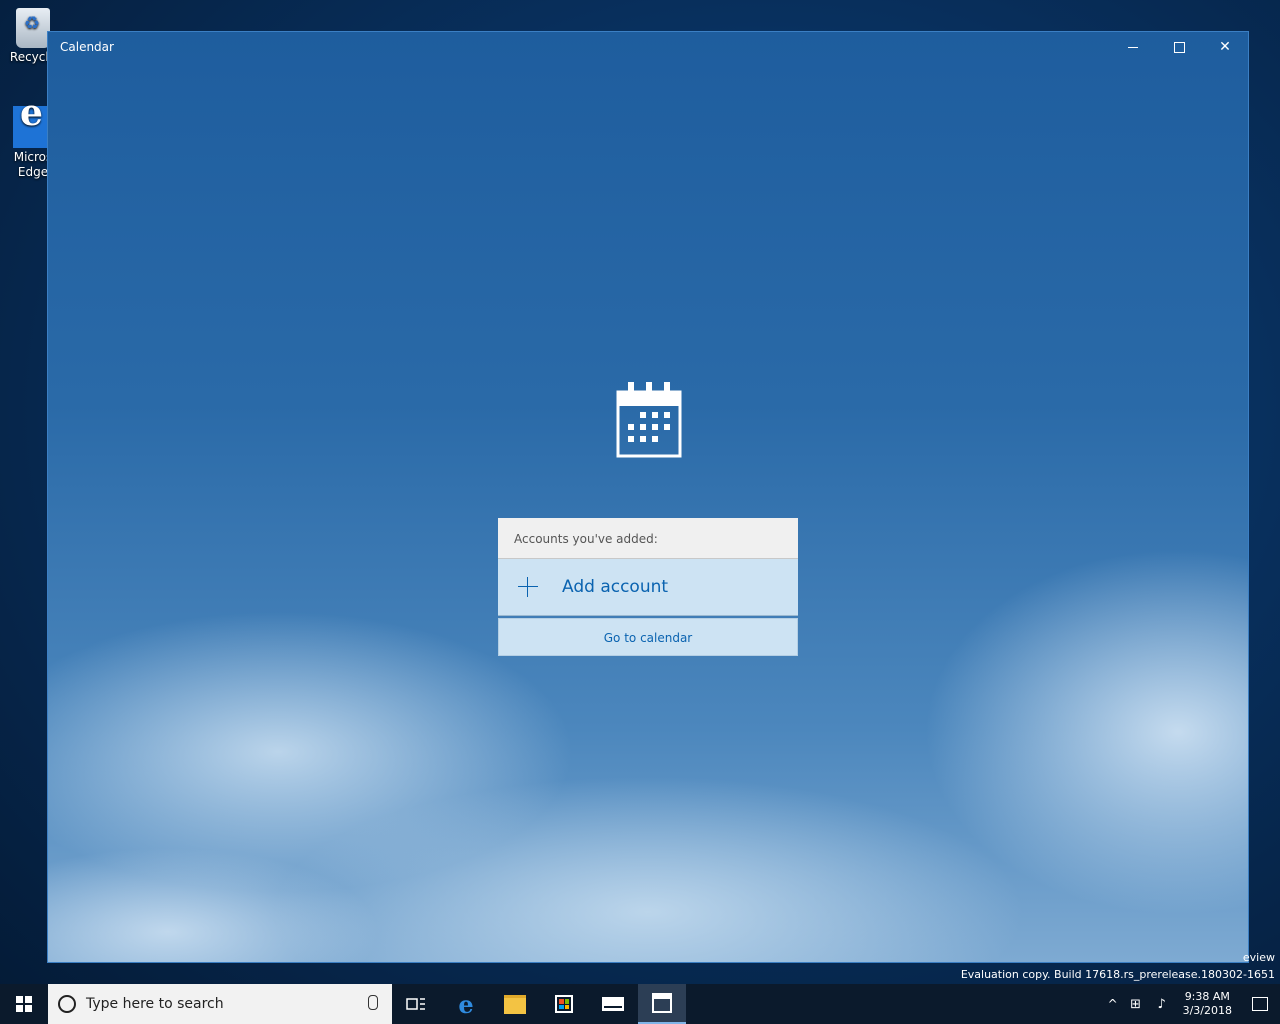  I want to click on task-view-button, so click(416, 1004).